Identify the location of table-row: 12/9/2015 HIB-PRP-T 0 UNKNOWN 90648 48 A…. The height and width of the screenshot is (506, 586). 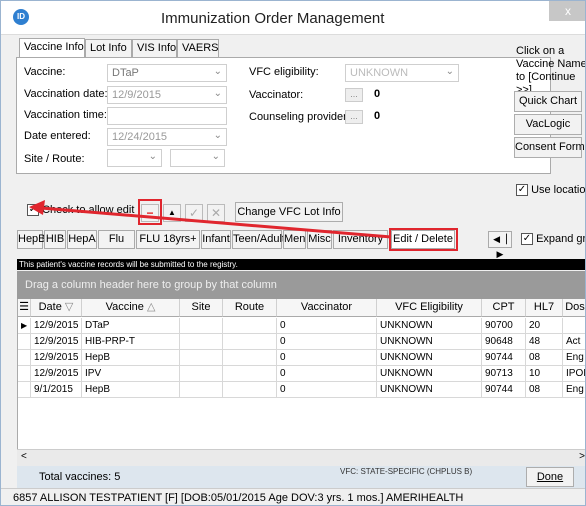
(301, 342).